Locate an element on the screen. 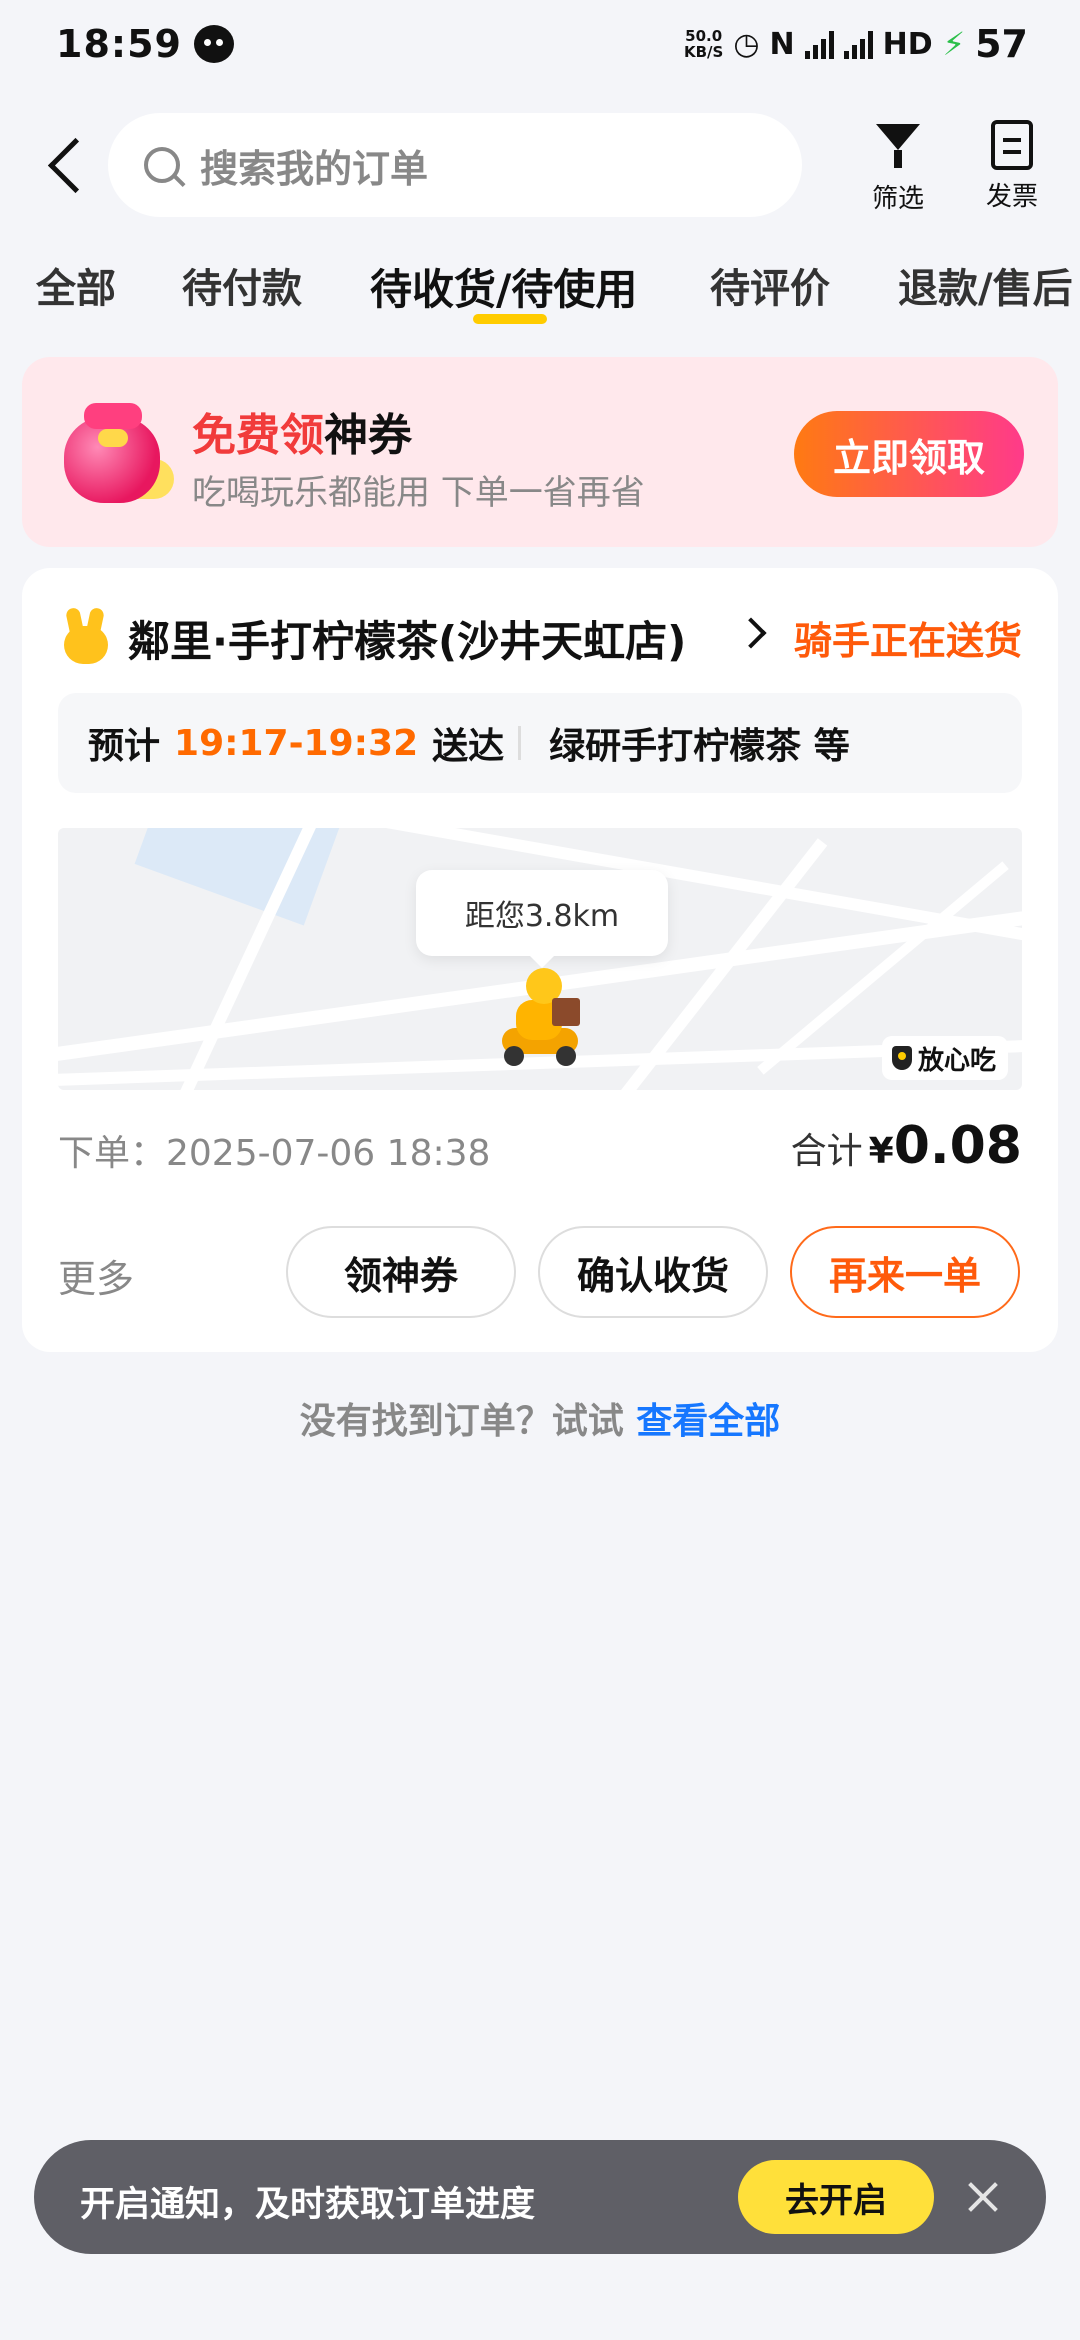 The height and width of the screenshot is (2340, 1080). promo-title-highlight: 免费领 is located at coordinates (258, 435).